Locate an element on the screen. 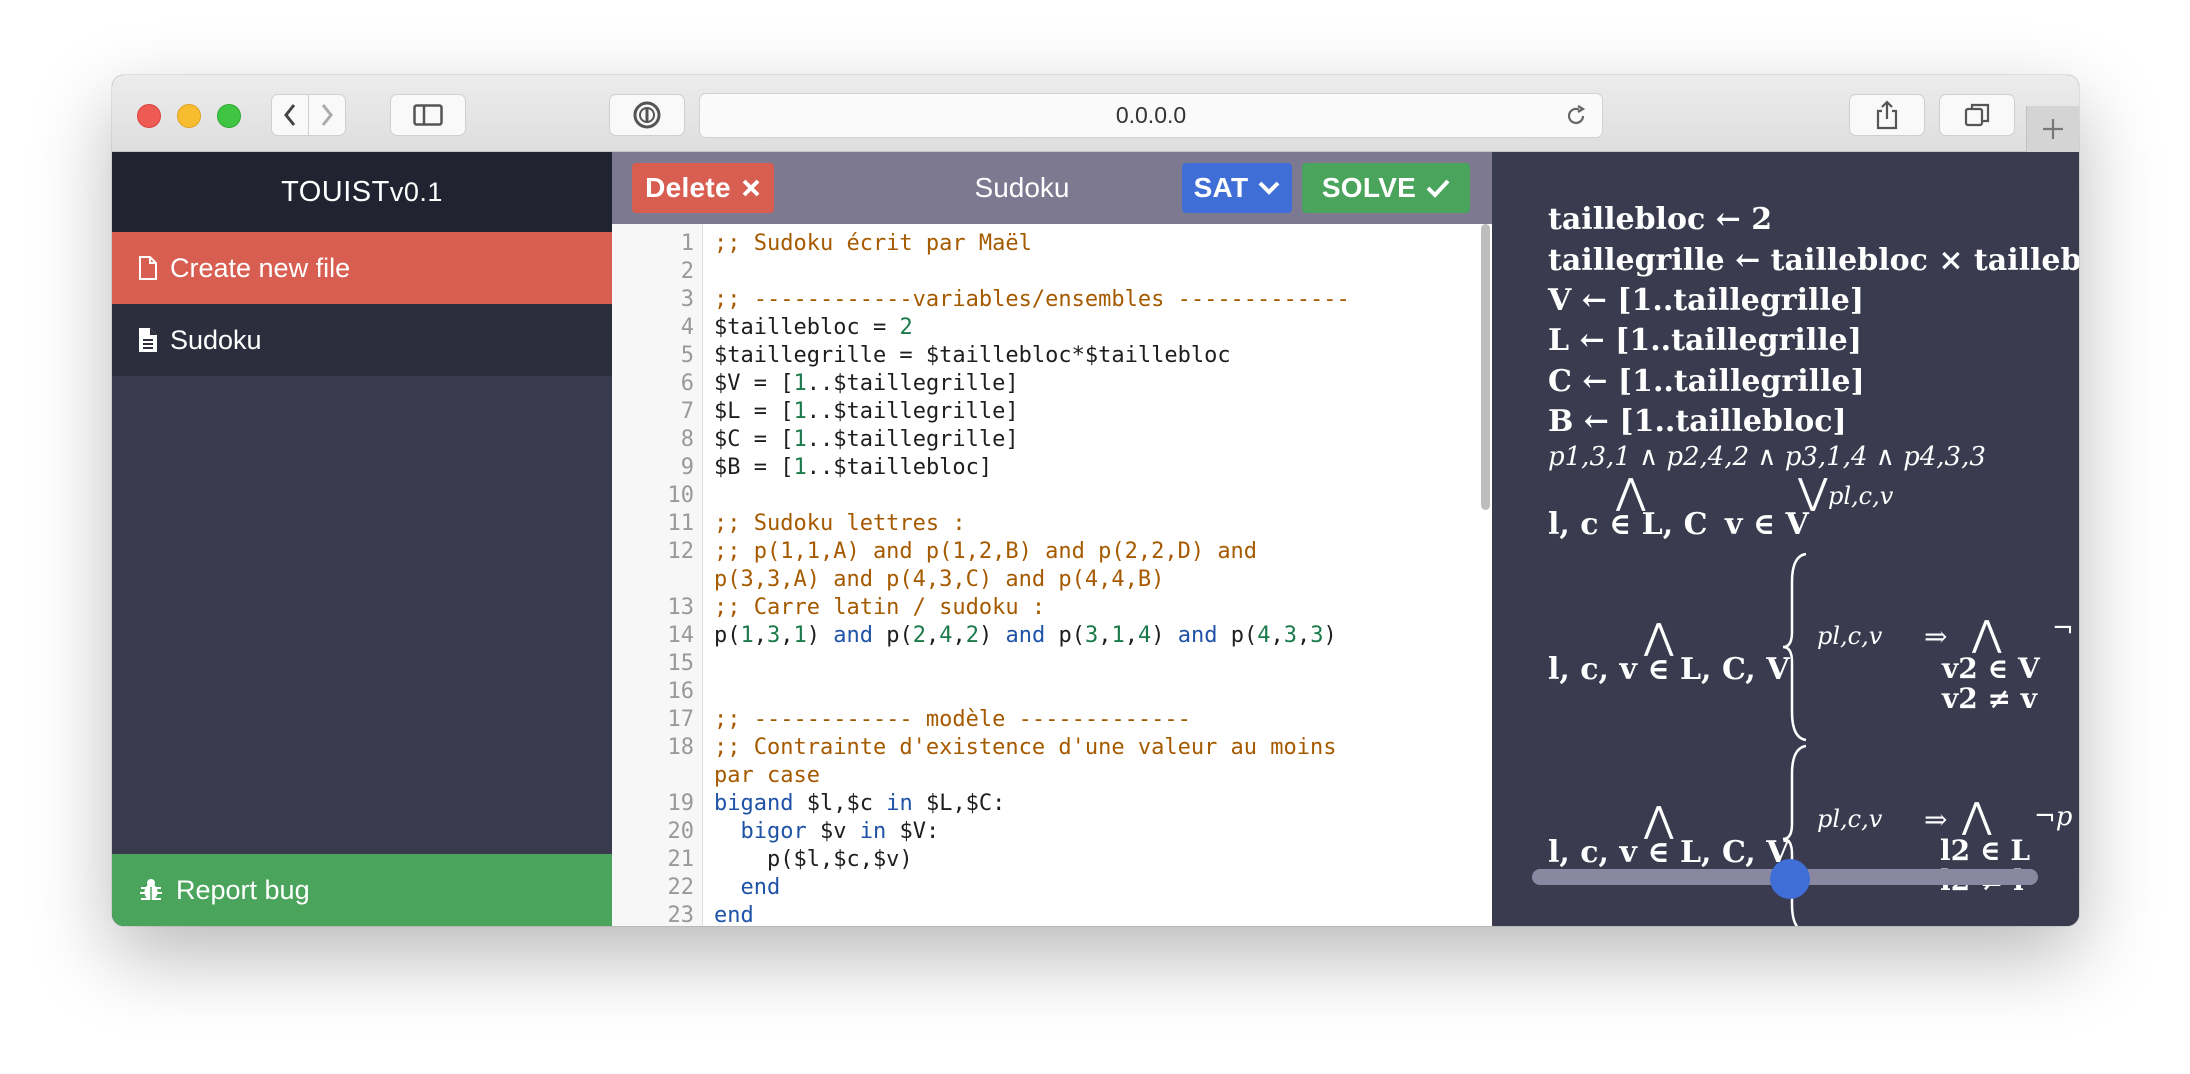 This screenshot has width=2190, height=1074. back-button is located at coordinates (290, 115).